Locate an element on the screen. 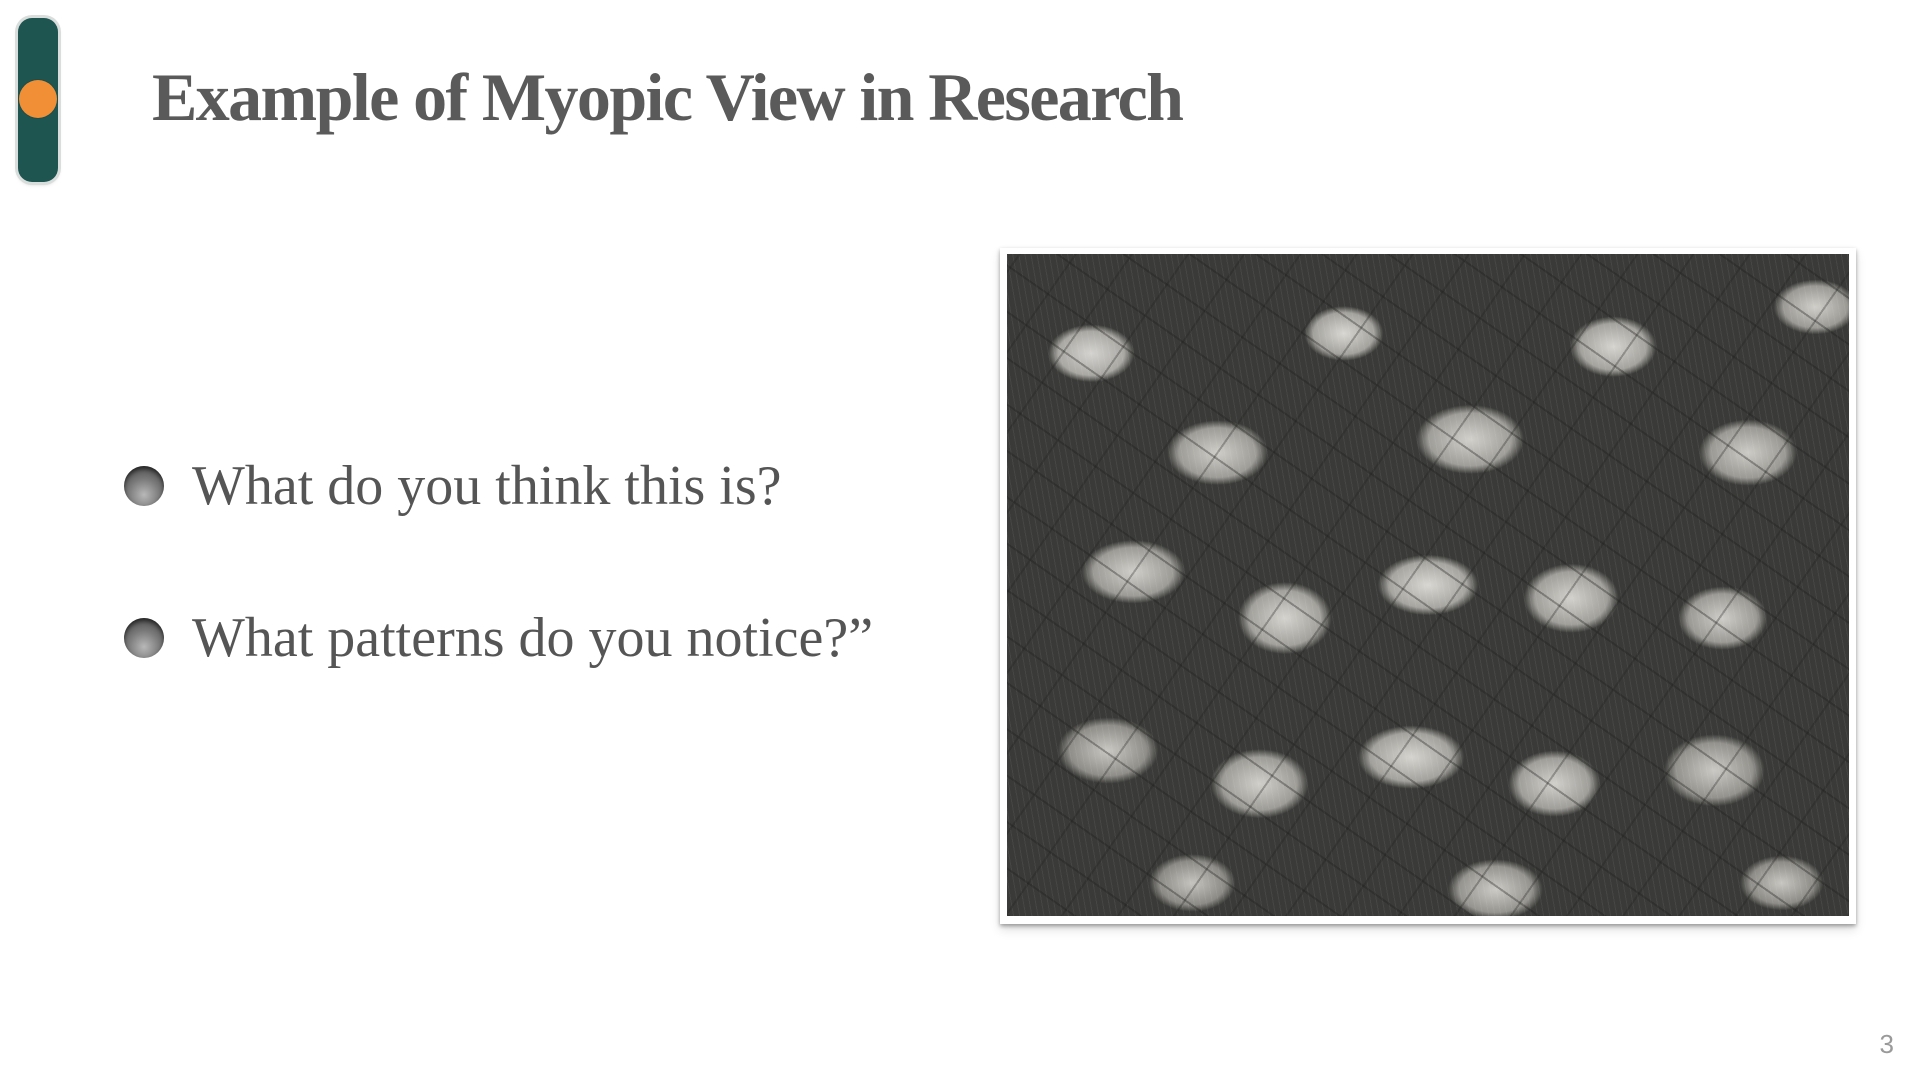 This screenshot has width=1920, height=1080. bullet-item: What patterns do you notice?” is located at coordinates (498, 638).